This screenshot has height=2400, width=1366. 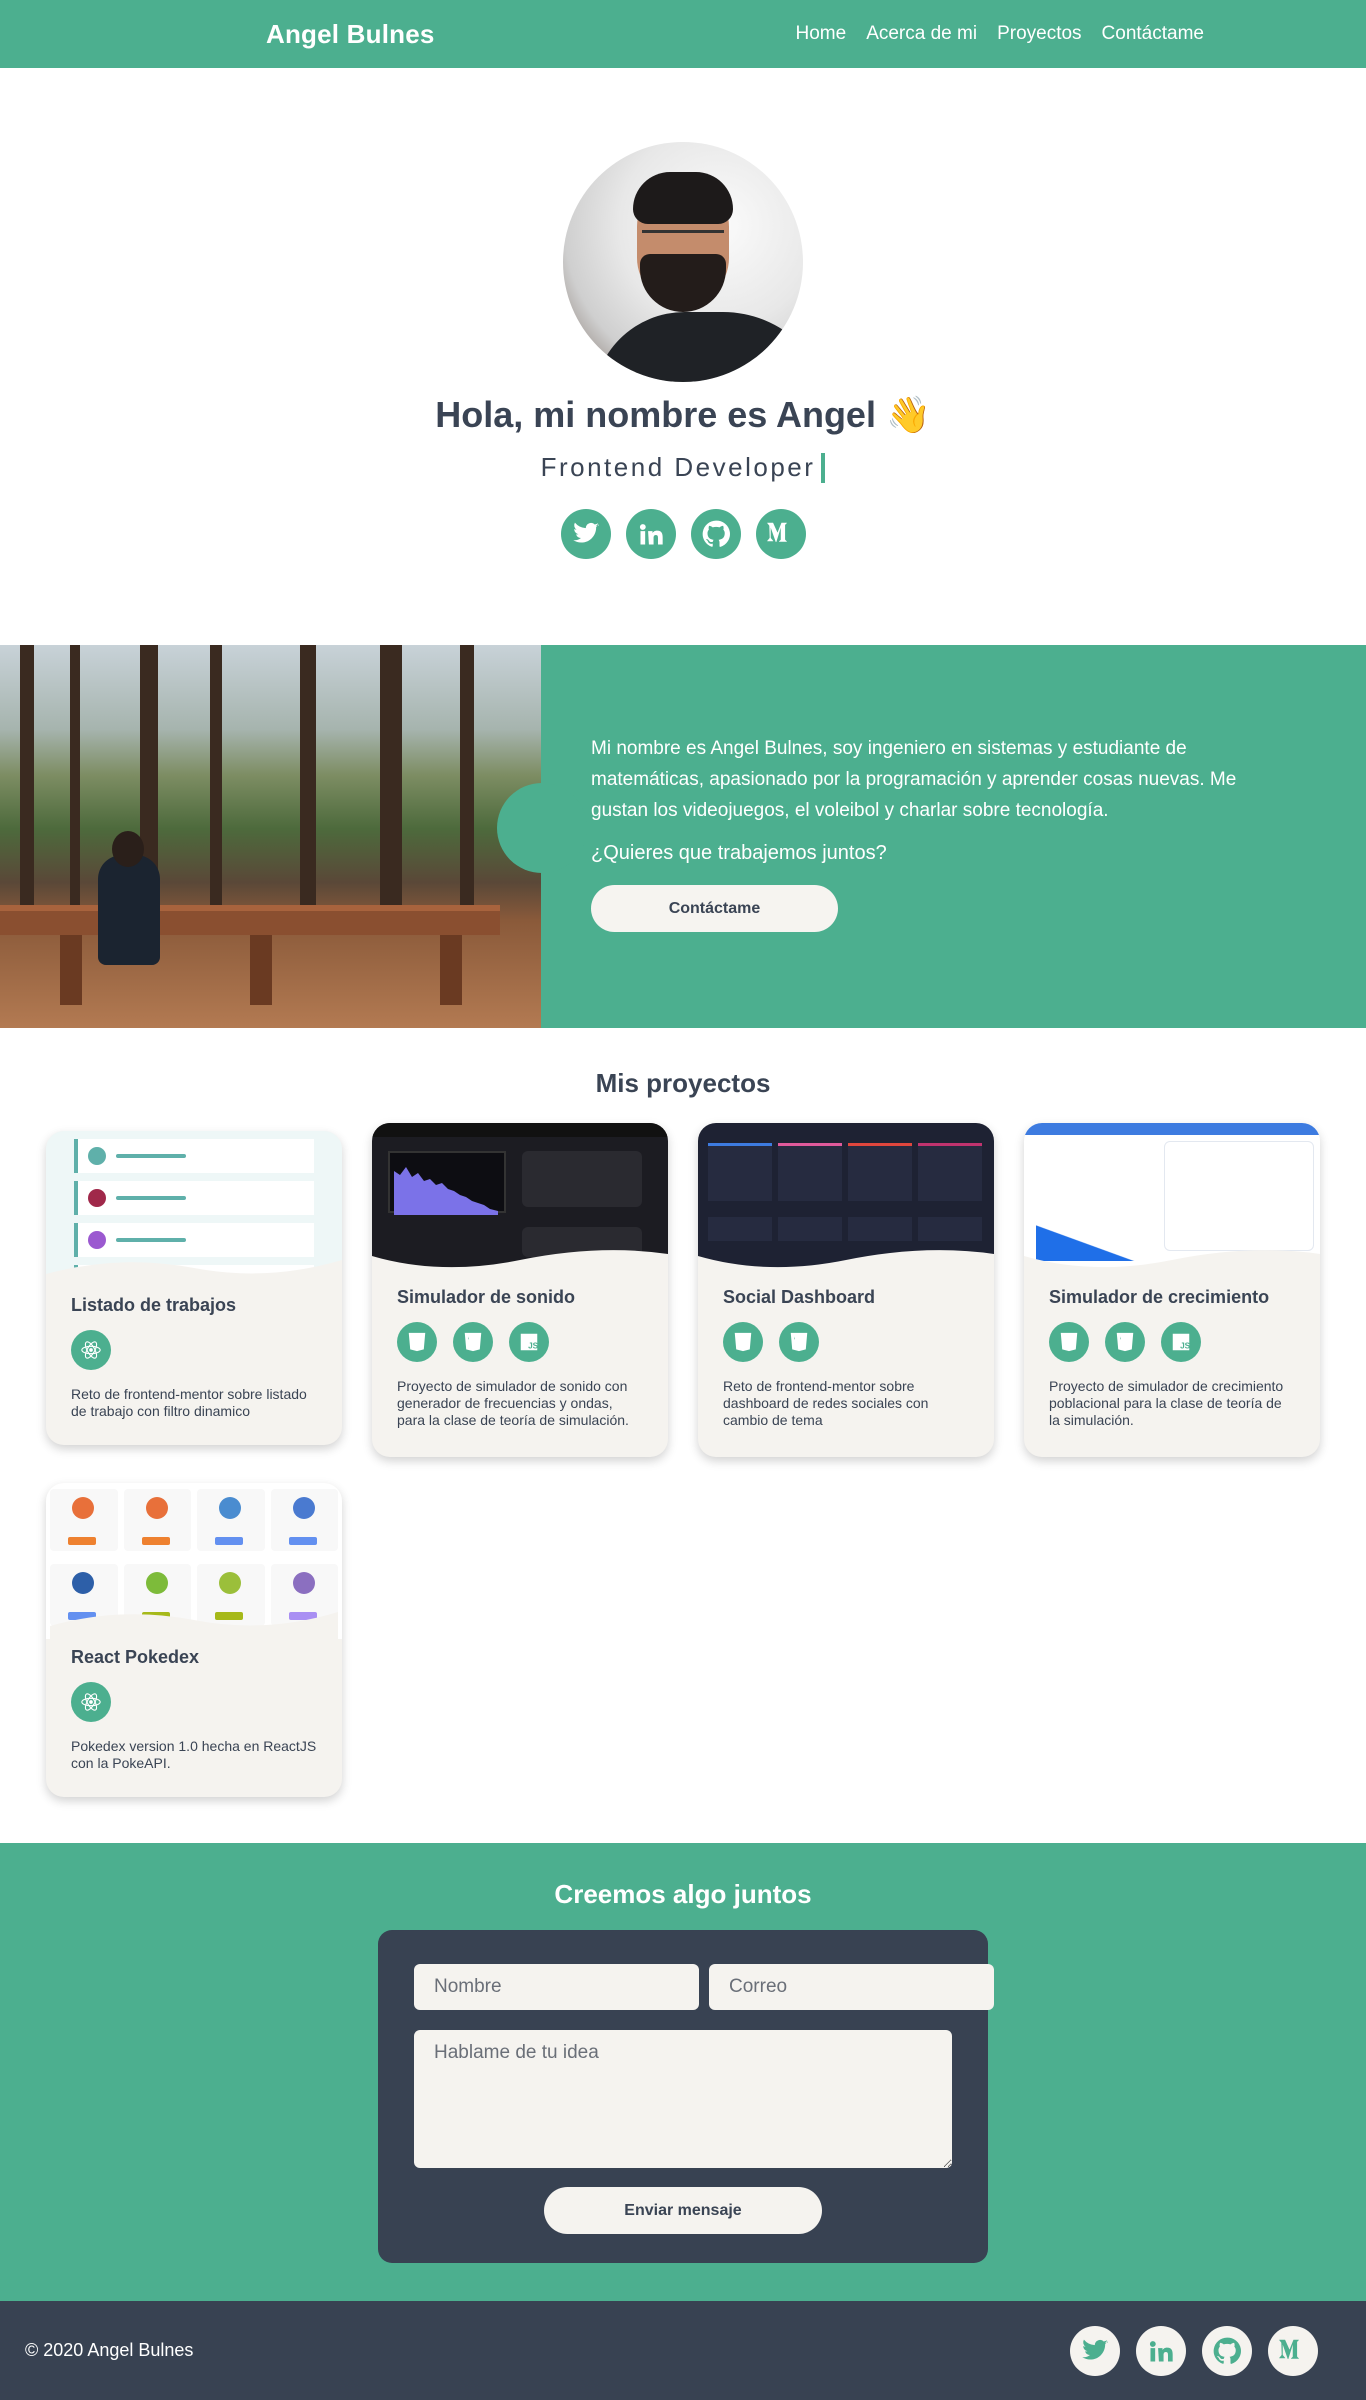 I want to click on project-title: Simulador de crecimiento, so click(x=1159, y=1297).